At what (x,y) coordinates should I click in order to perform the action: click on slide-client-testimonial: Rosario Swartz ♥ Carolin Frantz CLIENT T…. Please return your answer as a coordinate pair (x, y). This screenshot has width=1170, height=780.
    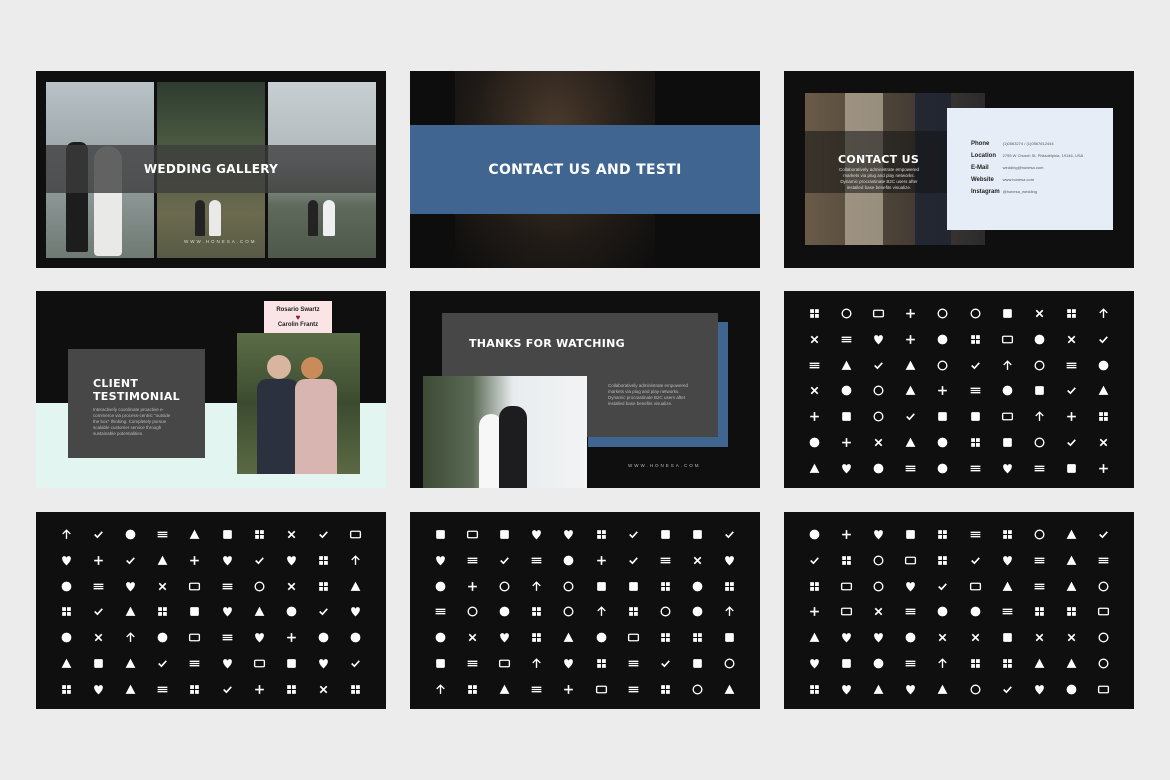
    Looking at the image, I should click on (211, 389).